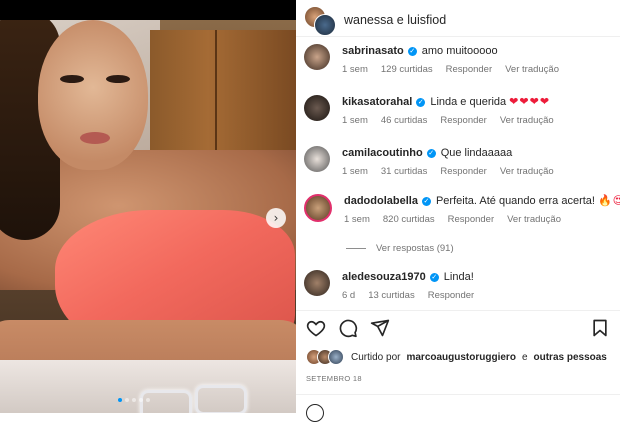 The image size is (620, 422). Describe the element at coordinates (515, 201) in the screenshot. I see `comment-text: Perfeita. Até quando erra acerta!` at that location.